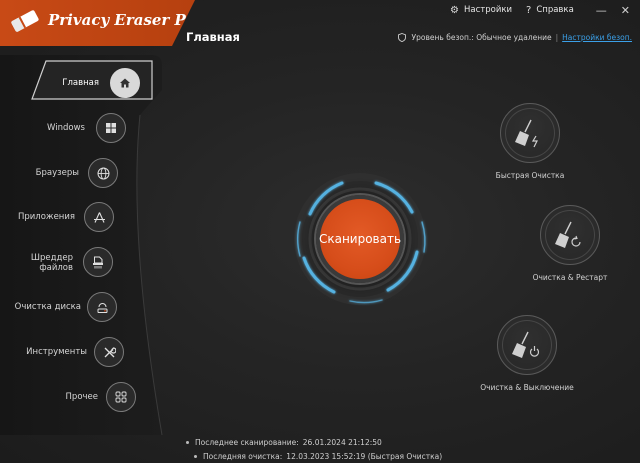 Image resolution: width=640 pixels, height=463 pixels. What do you see at coordinates (51, 258) in the screenshot?
I see `sidebar-item-label-line1: Шреддер` at bounding box center [51, 258].